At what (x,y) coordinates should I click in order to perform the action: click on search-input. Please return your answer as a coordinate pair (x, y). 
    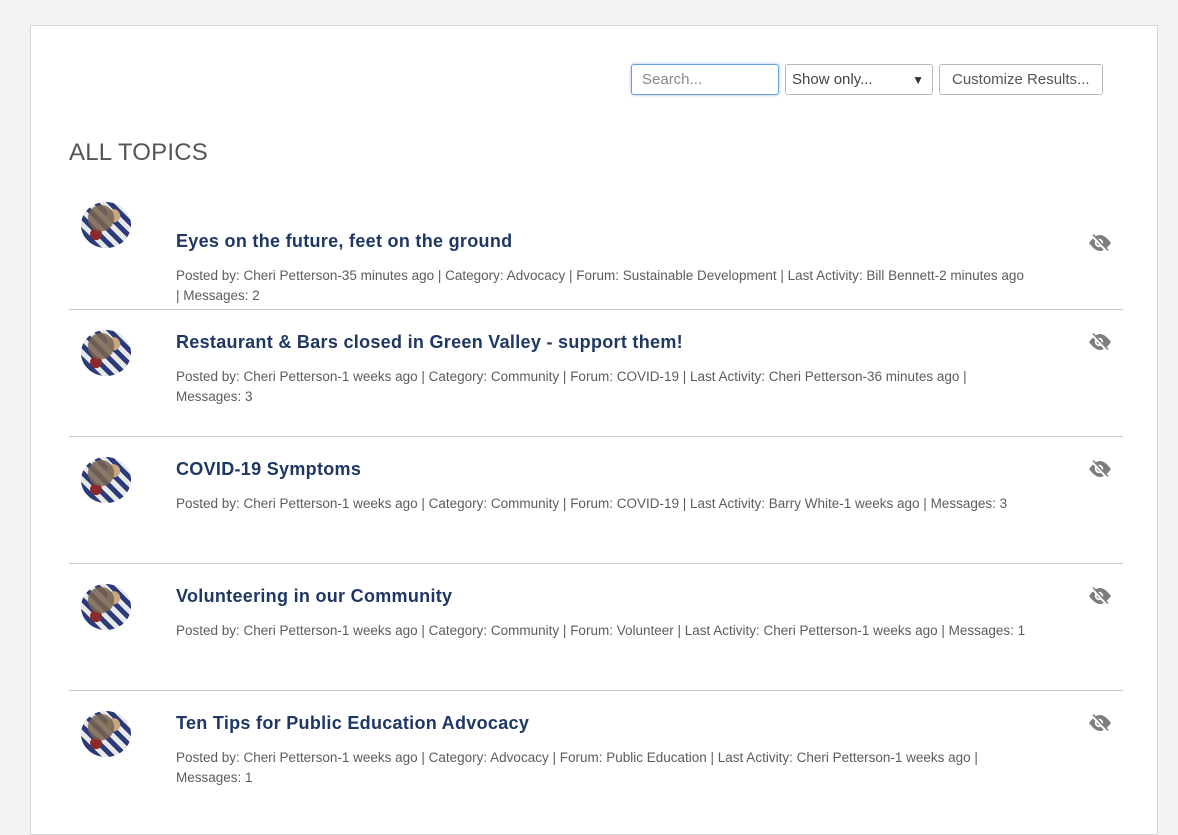
    Looking at the image, I should click on (705, 79).